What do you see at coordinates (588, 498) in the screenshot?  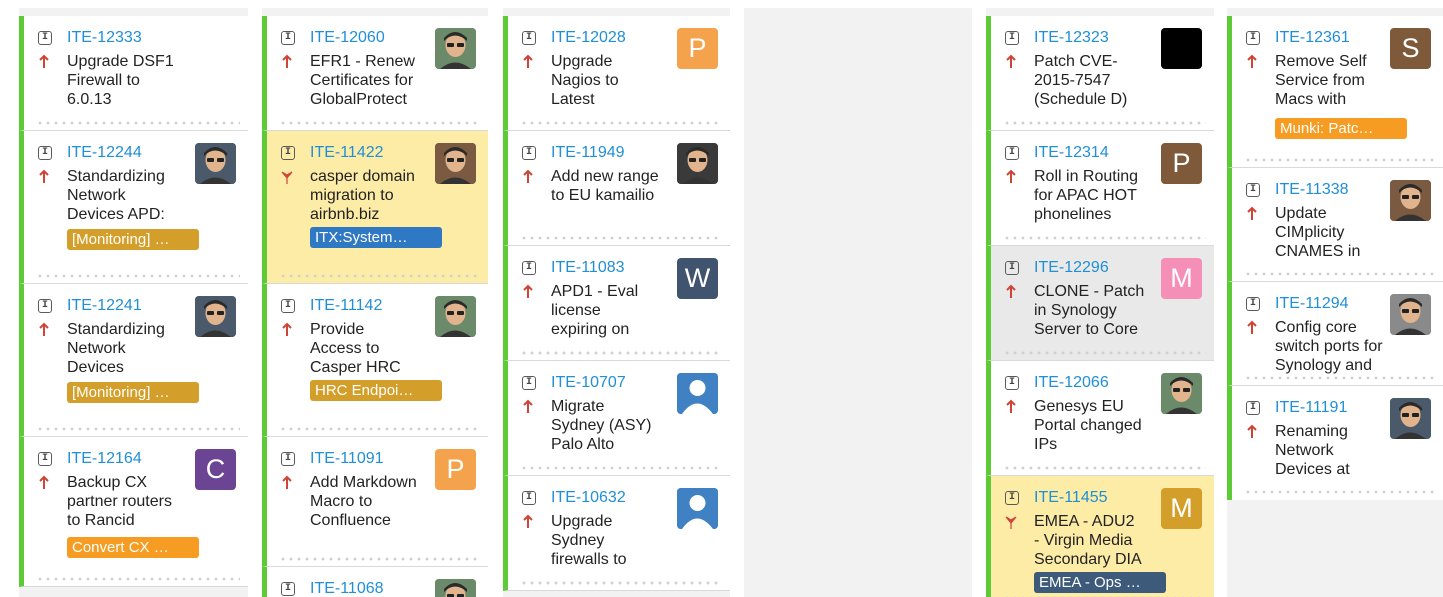 I see `issue-key-link: ITE-10632` at bounding box center [588, 498].